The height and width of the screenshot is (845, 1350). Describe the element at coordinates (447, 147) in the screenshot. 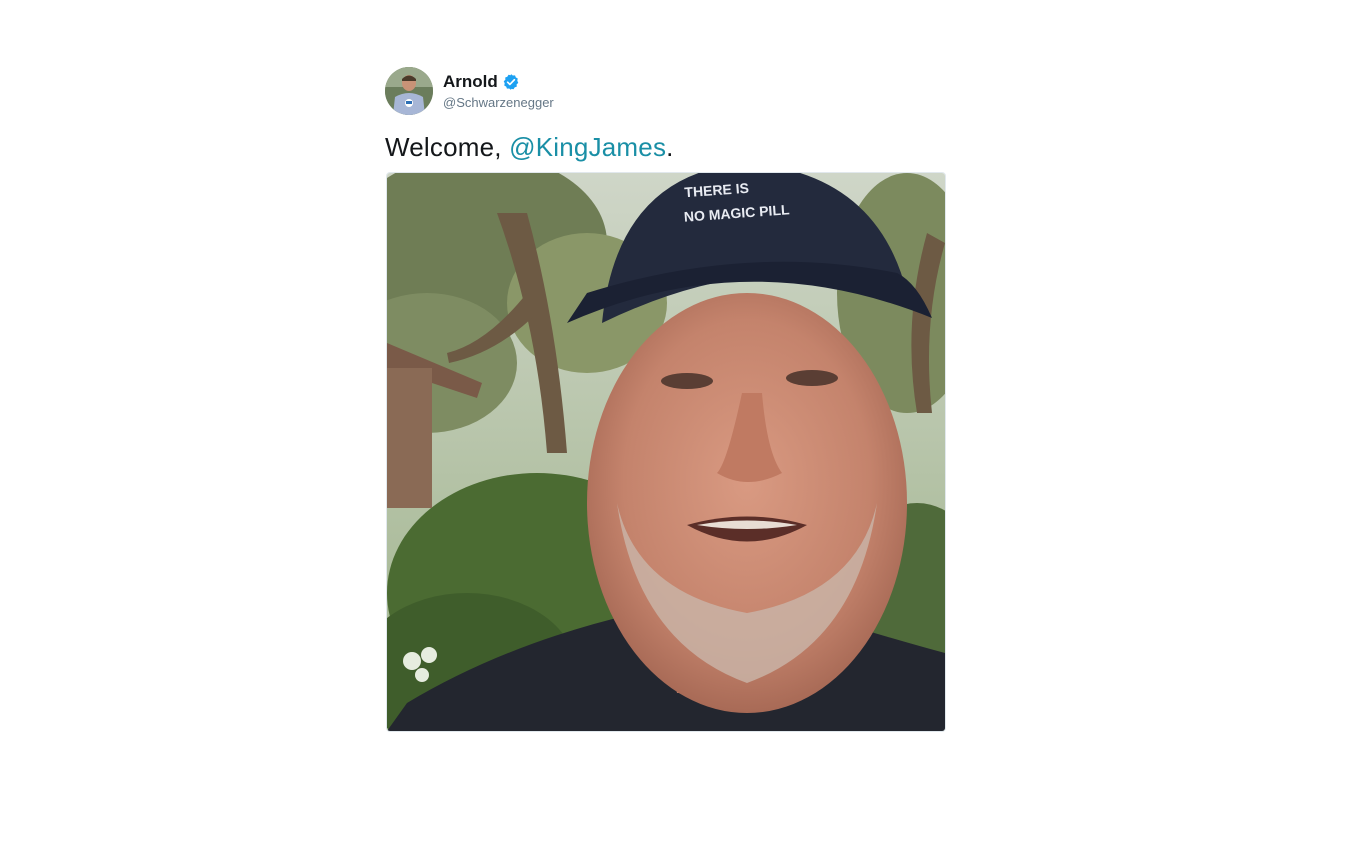

I see `tweet-text-prefix: Welcome,` at that location.